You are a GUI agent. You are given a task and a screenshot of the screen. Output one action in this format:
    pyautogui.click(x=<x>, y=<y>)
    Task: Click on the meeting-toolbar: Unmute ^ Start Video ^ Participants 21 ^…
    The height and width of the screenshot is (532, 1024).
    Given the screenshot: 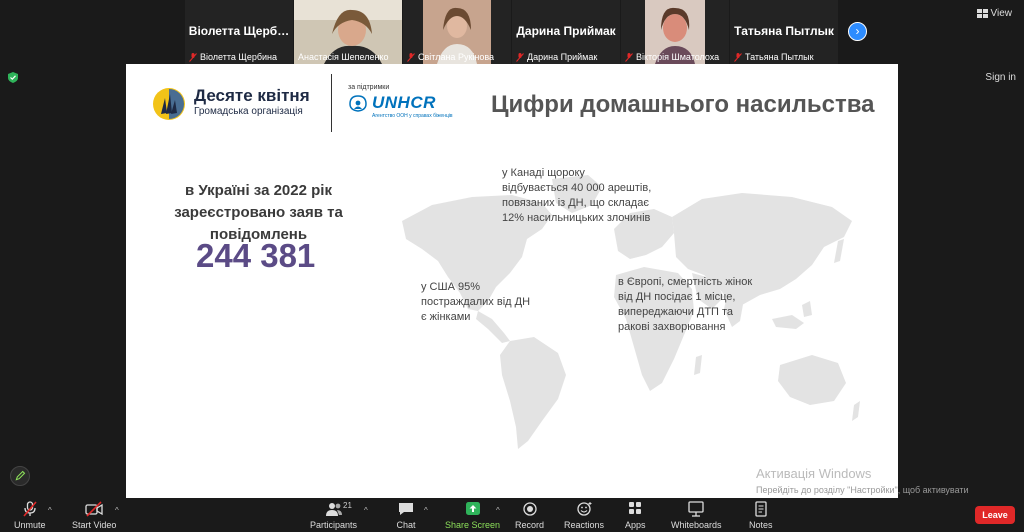 What is the action you would take?
    pyautogui.click(x=512, y=515)
    